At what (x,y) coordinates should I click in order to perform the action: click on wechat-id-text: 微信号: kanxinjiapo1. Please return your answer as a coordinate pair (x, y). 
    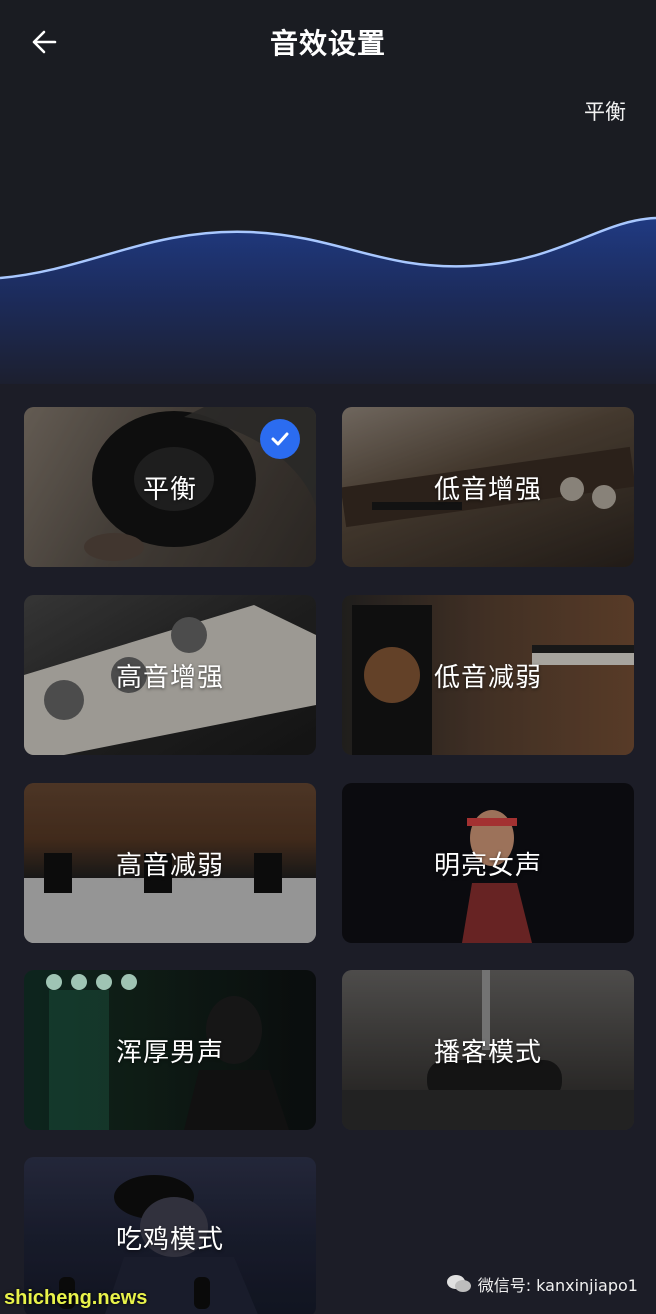
    Looking at the image, I should click on (557, 1285).